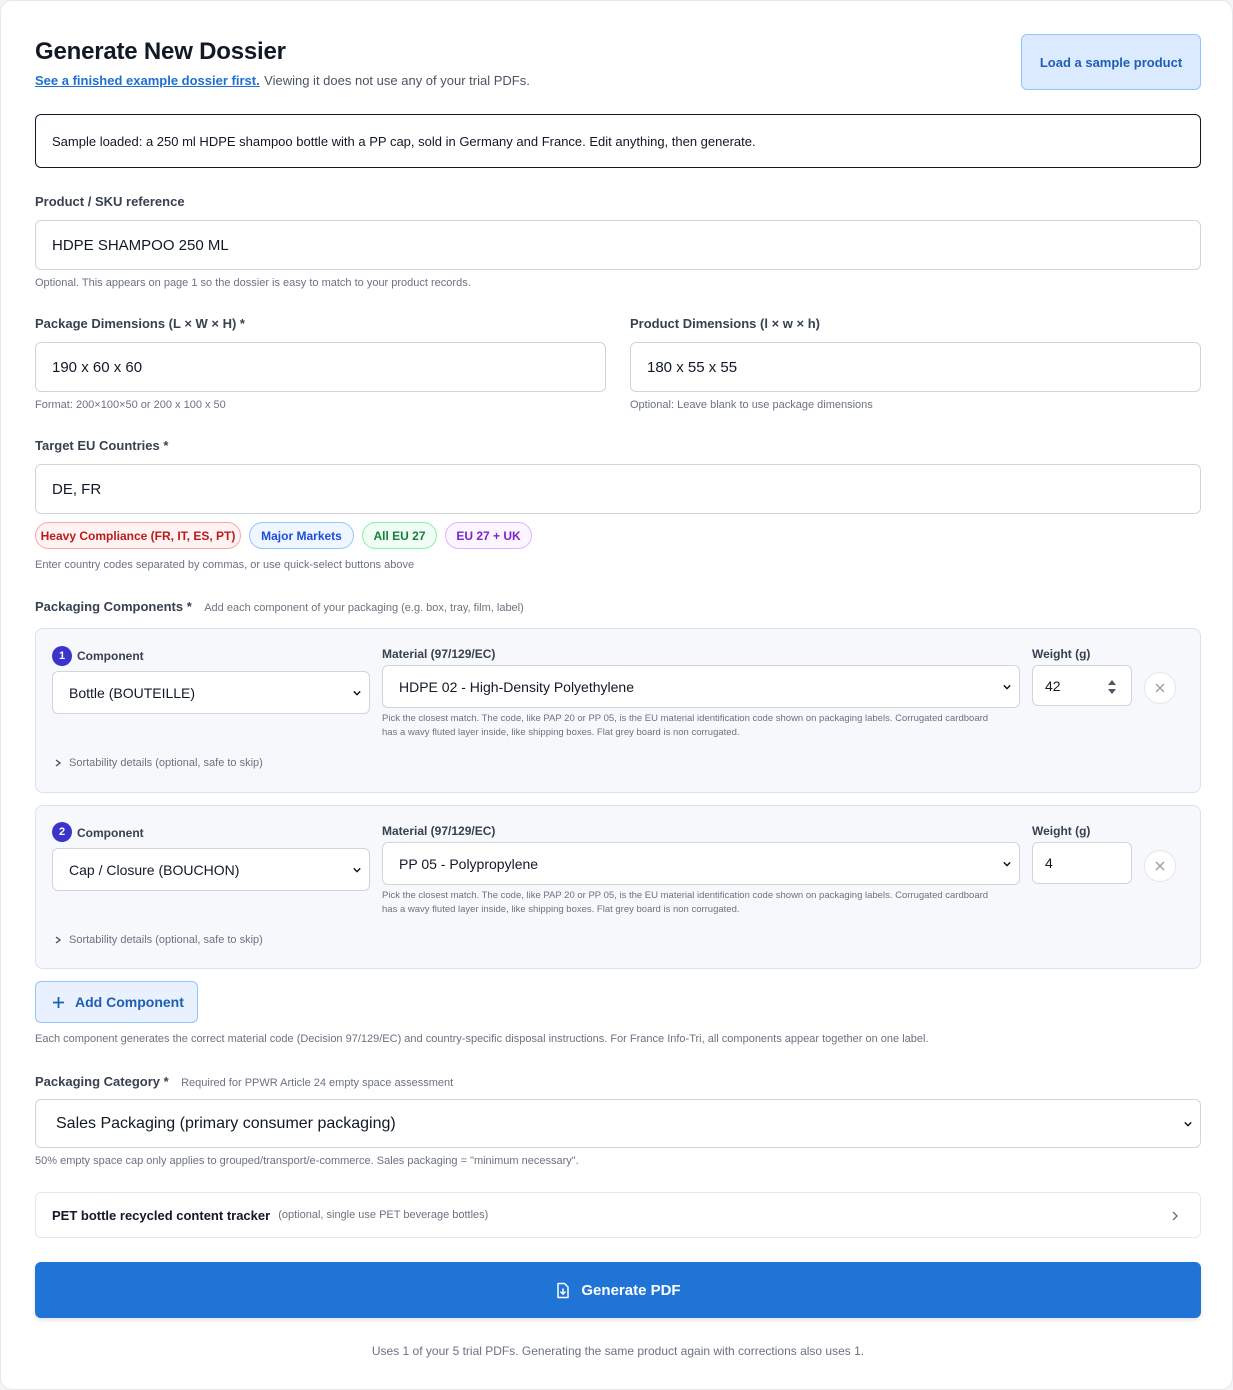  I want to click on component-type-value: Bottle (BOUTEILLE), so click(132, 692).